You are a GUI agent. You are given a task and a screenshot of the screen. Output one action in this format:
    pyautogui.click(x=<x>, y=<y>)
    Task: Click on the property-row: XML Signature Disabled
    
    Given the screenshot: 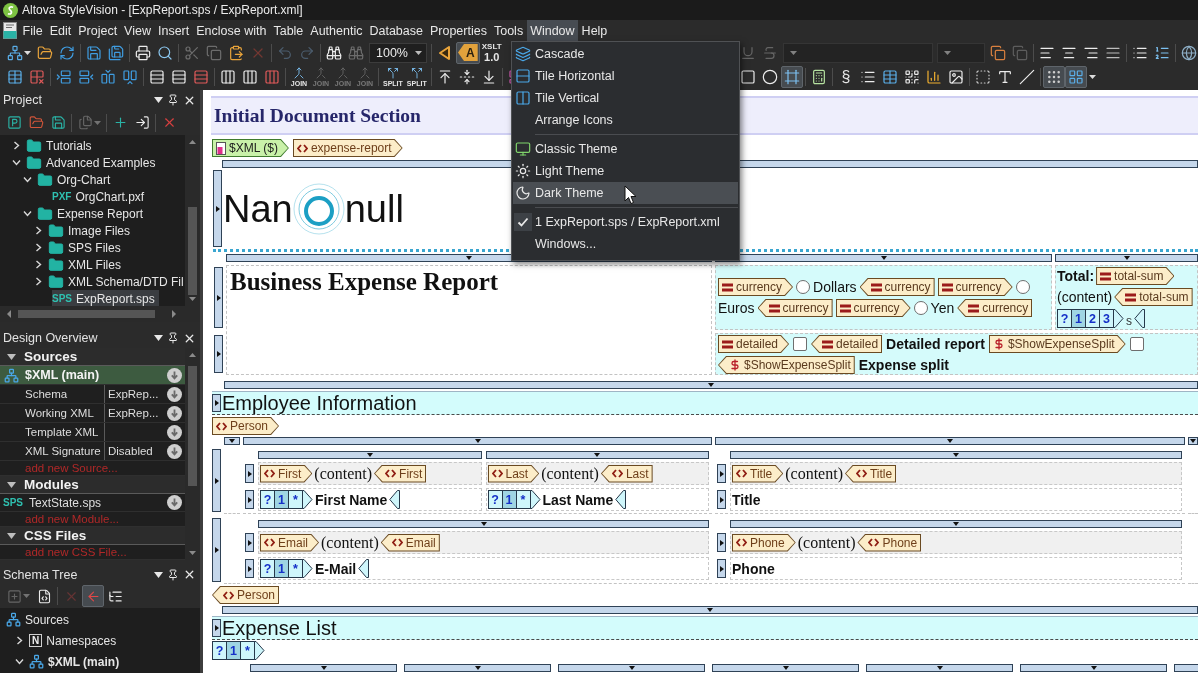 What is the action you would take?
    pyautogui.click(x=92, y=451)
    